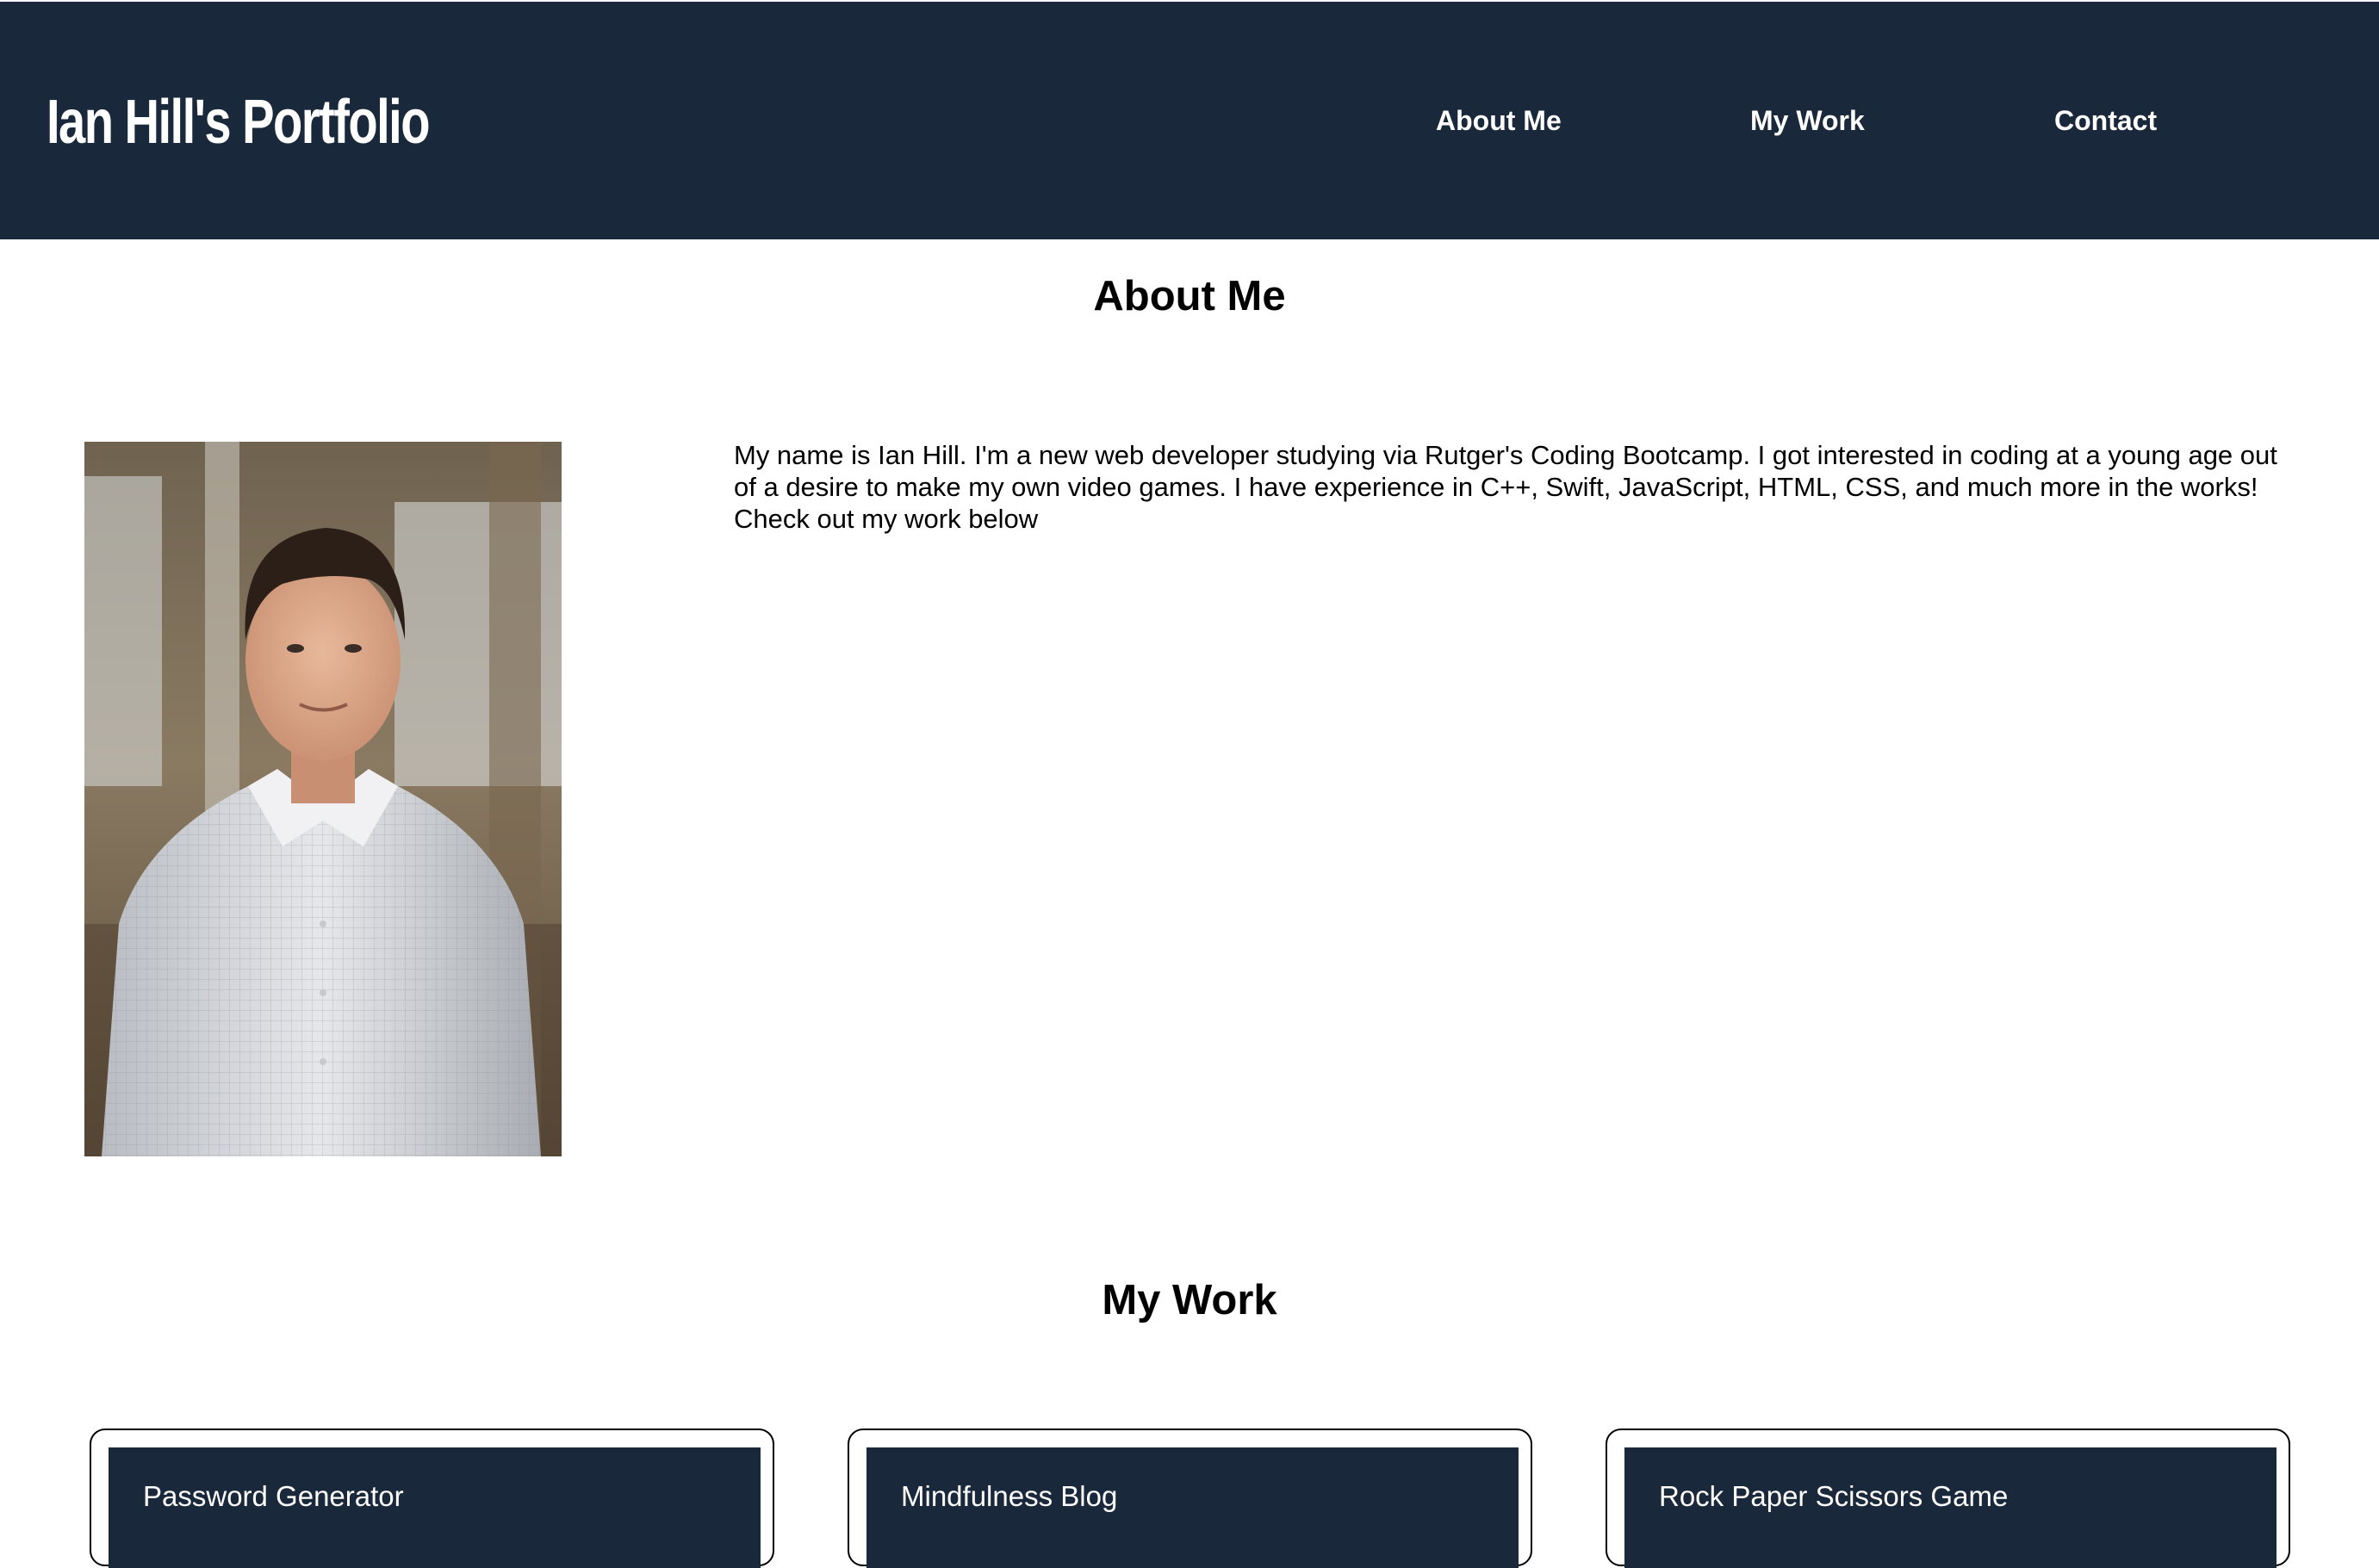  What do you see at coordinates (1009, 1496) in the screenshot?
I see `project-title: Mindfulness Blog` at bounding box center [1009, 1496].